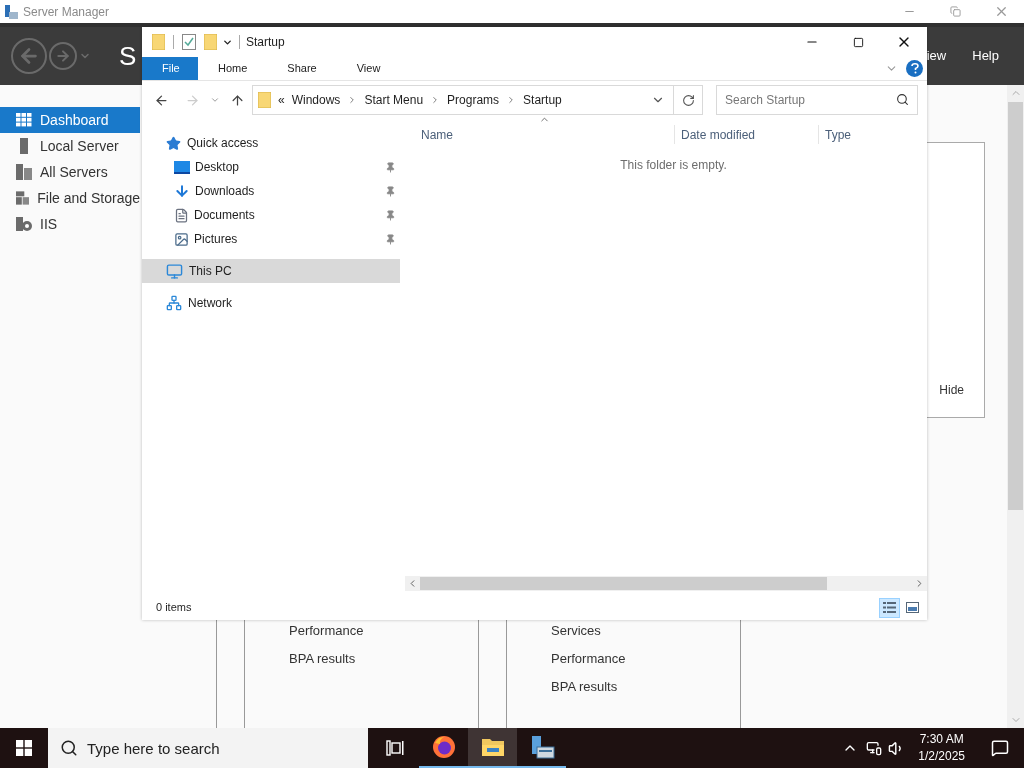  What do you see at coordinates (858, 42) in the screenshot?
I see `maximize-icon` at bounding box center [858, 42].